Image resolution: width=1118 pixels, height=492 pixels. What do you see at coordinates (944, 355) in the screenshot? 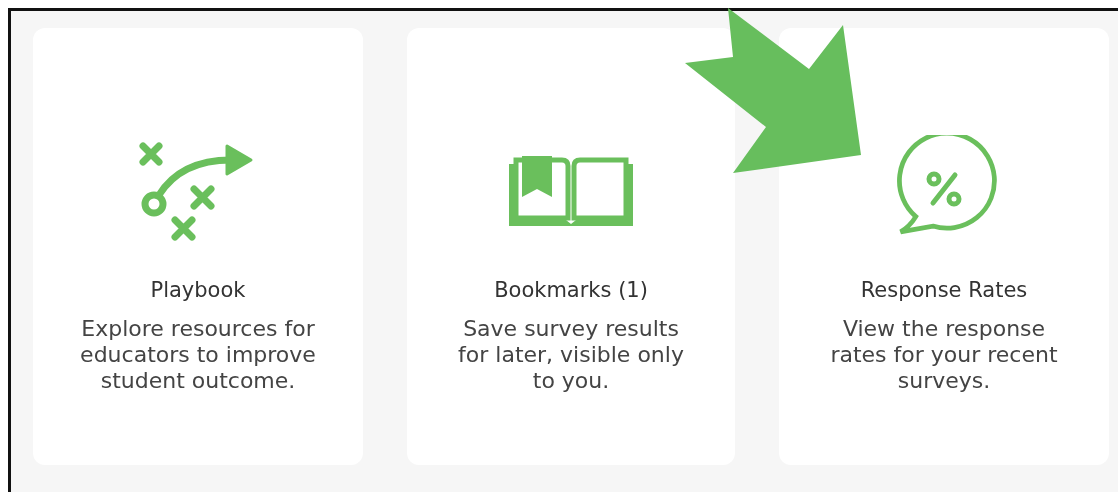
I see `card-description: View the response rates for your recent surveys.` at bounding box center [944, 355].